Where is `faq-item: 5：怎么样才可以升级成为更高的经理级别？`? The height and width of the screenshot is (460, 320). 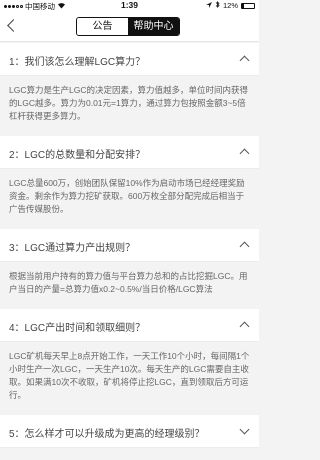 faq-item: 5：怎么样才可以升级成为更高的经理级别？ is located at coordinates (129, 431).